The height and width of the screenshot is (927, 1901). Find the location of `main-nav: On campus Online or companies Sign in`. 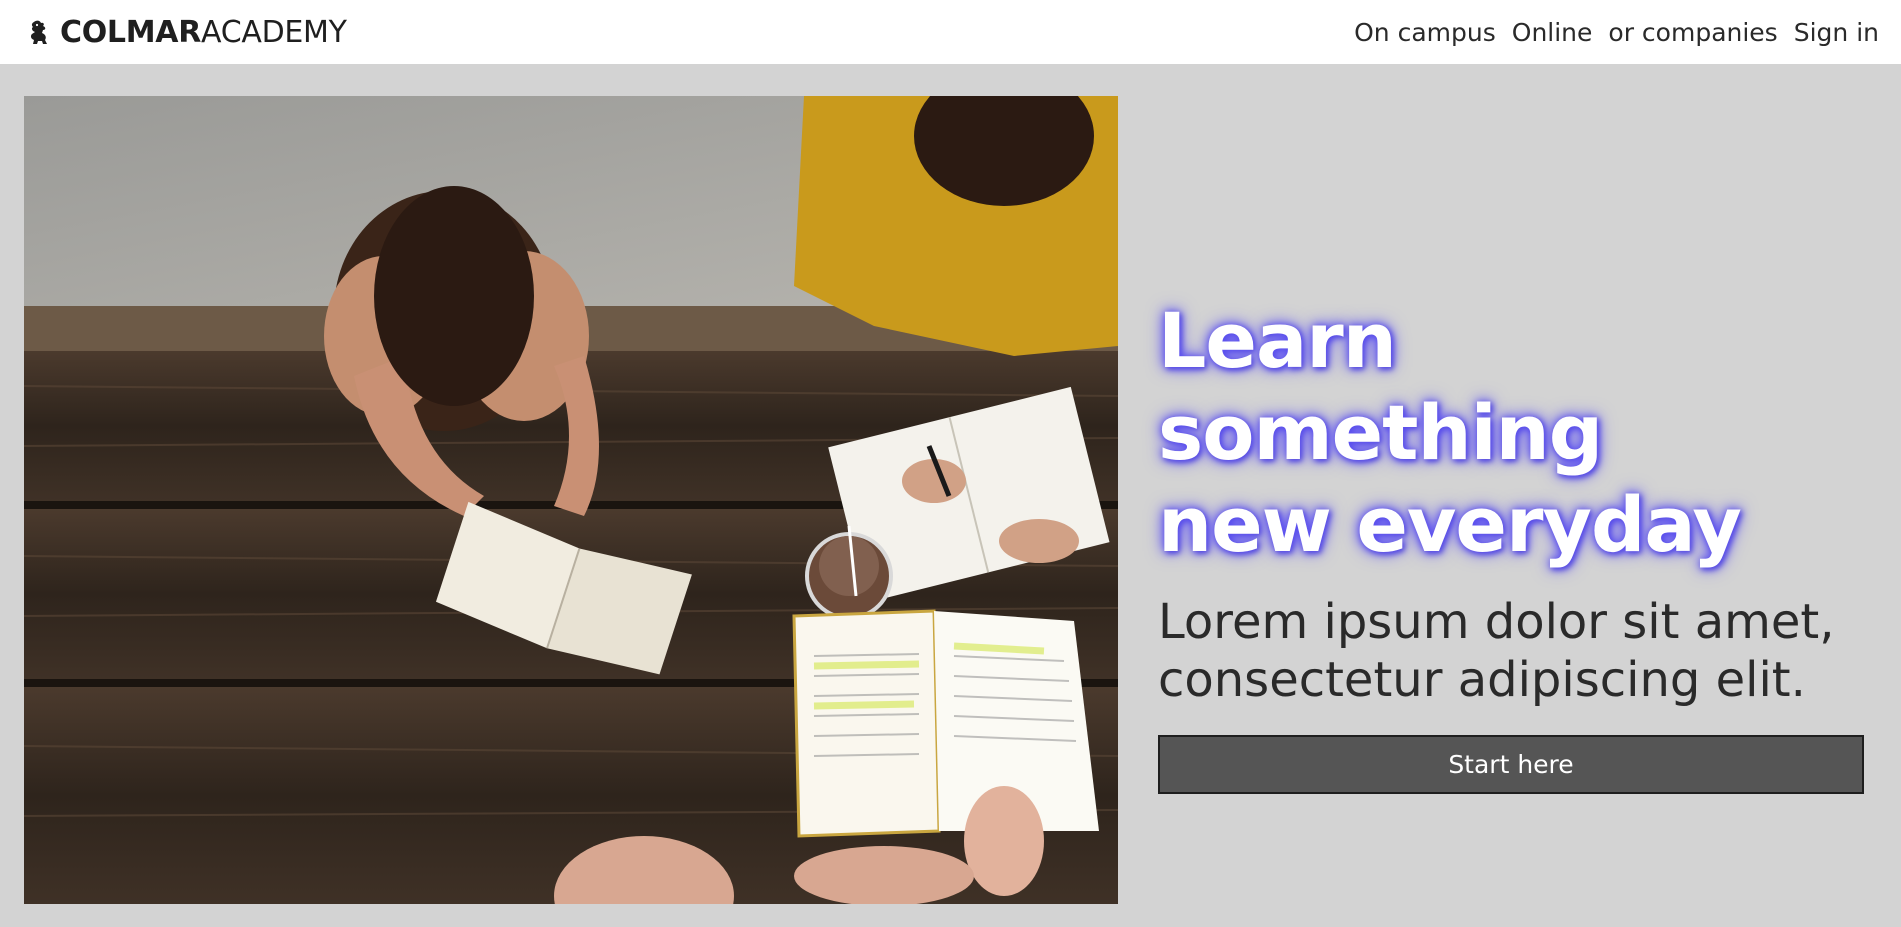

main-nav: On campus Online or companies Sign in is located at coordinates (1616, 32).